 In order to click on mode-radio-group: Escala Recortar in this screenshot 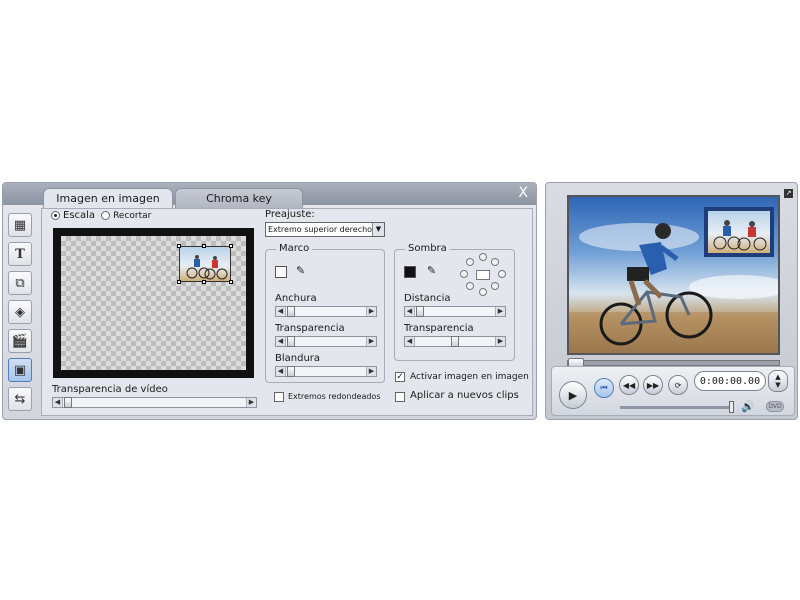, I will do `click(101, 215)`.